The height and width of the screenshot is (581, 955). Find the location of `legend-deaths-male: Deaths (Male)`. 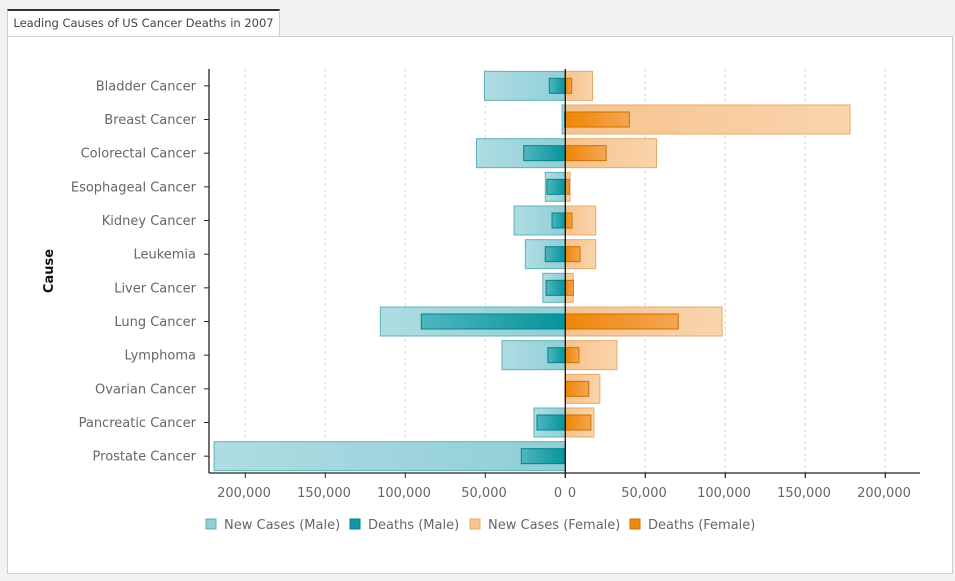

legend-deaths-male: Deaths (Male) is located at coordinates (404, 525).